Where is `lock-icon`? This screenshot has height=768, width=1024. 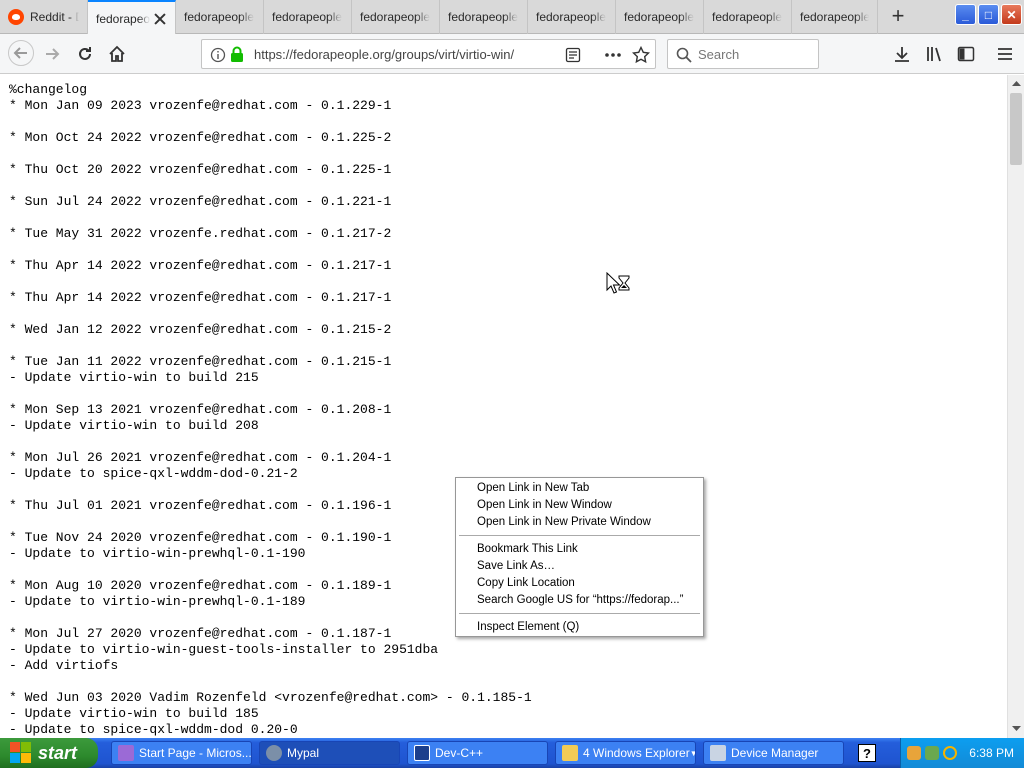 lock-icon is located at coordinates (237, 54).